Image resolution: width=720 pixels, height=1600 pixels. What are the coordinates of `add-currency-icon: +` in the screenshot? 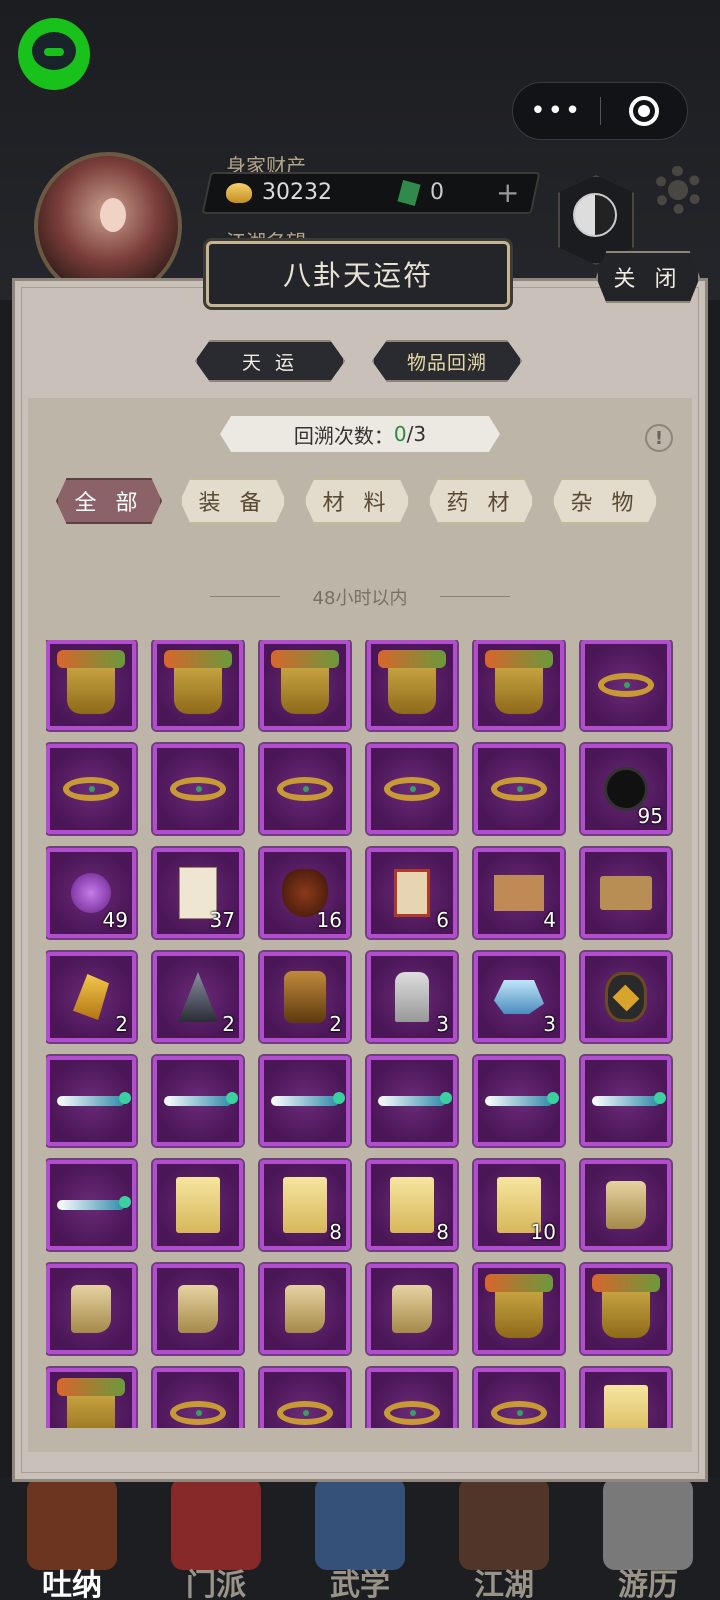 It's located at (507, 192).